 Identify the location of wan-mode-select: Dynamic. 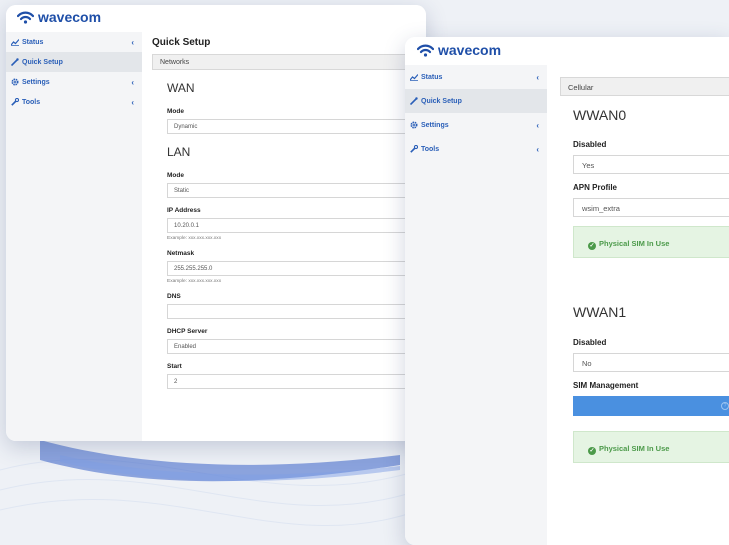
(296, 126).